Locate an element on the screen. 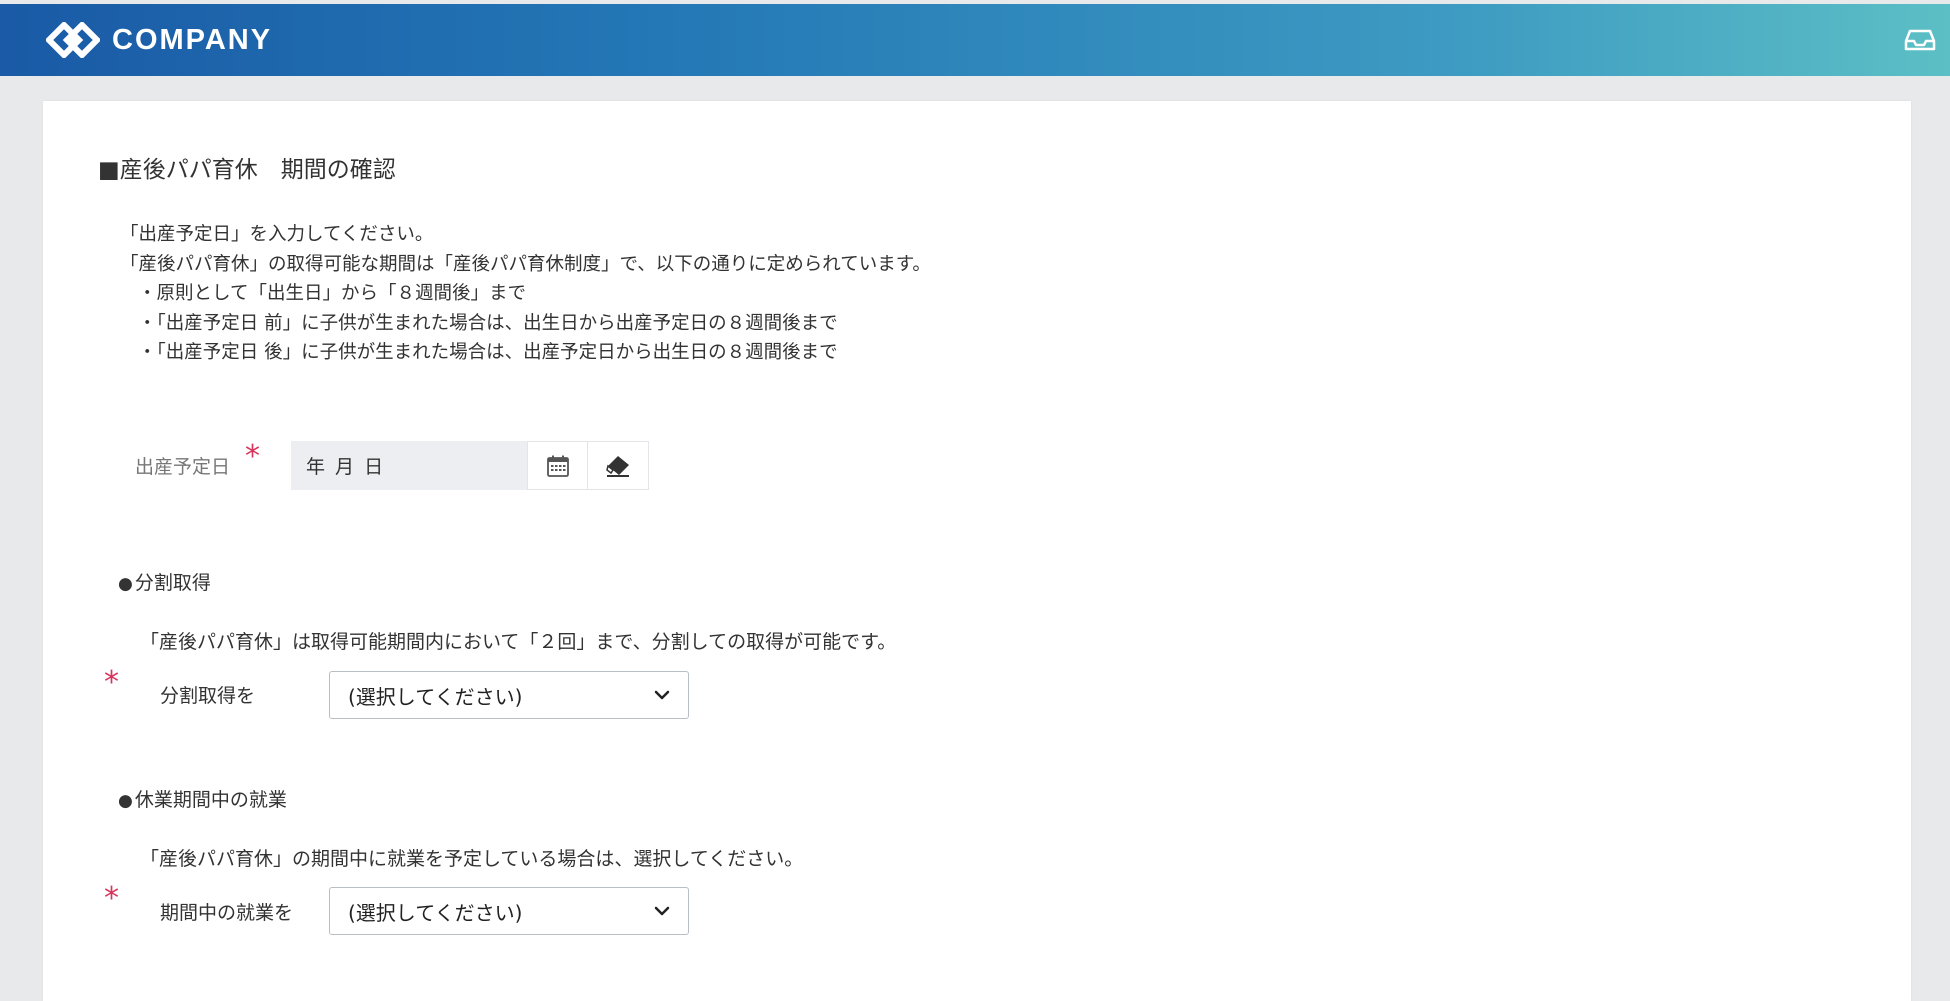 Image resolution: width=1950 pixels, height=1001 pixels. app-header: COMPANY is located at coordinates (975, 40).